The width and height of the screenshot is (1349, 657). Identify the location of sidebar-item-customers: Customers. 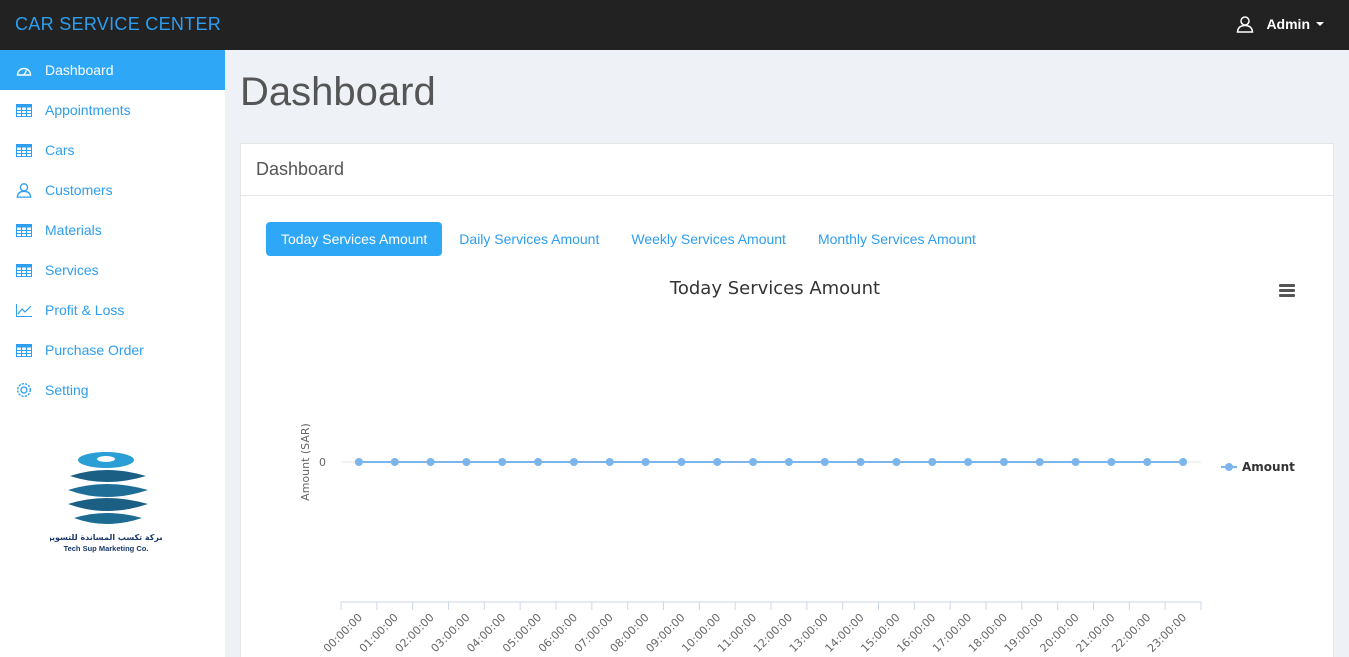
(112, 190).